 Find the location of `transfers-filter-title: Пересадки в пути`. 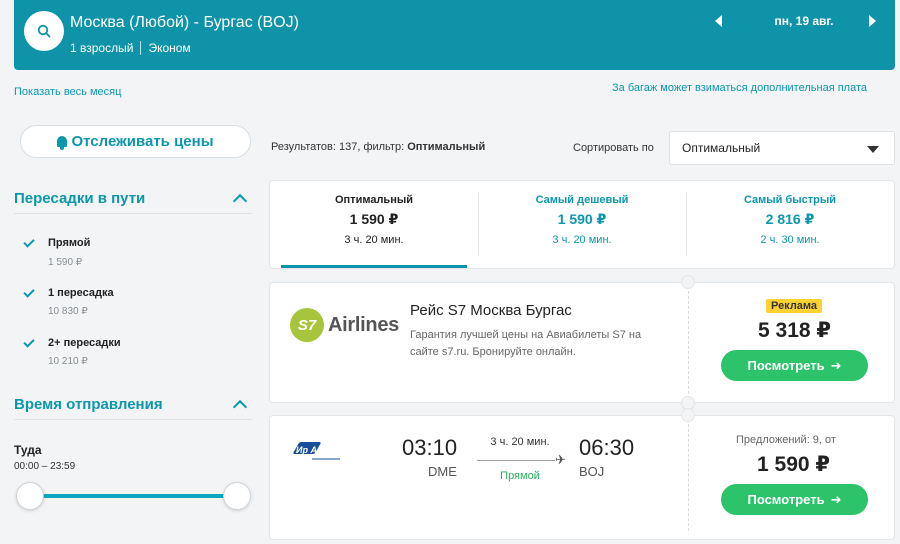

transfers-filter-title: Пересадки в пути is located at coordinates (79, 198).